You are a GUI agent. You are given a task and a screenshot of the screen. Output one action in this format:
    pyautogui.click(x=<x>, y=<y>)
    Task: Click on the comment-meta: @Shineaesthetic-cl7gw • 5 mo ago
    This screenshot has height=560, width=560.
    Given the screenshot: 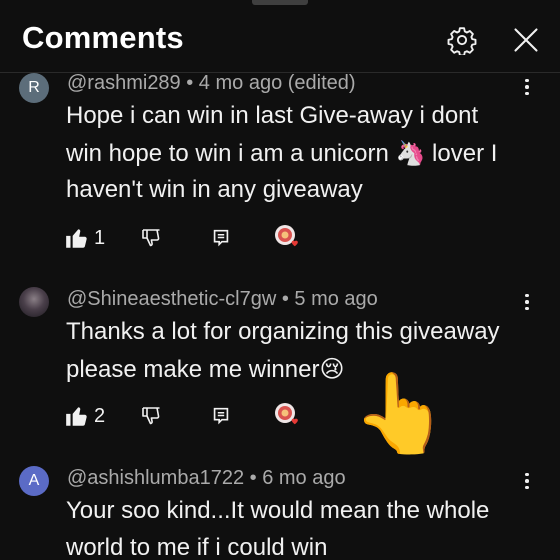 What is the action you would take?
    pyautogui.click(x=222, y=299)
    